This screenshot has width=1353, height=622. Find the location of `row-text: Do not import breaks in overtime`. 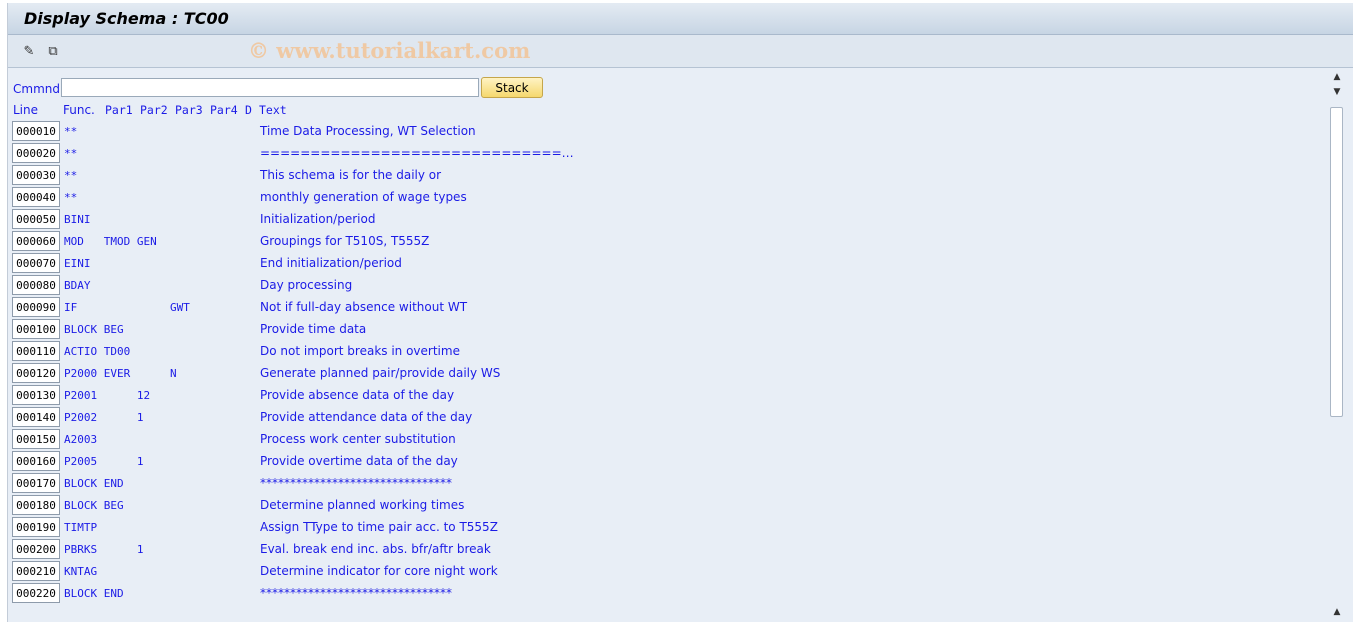

row-text: Do not import breaks in overtime is located at coordinates (360, 351).